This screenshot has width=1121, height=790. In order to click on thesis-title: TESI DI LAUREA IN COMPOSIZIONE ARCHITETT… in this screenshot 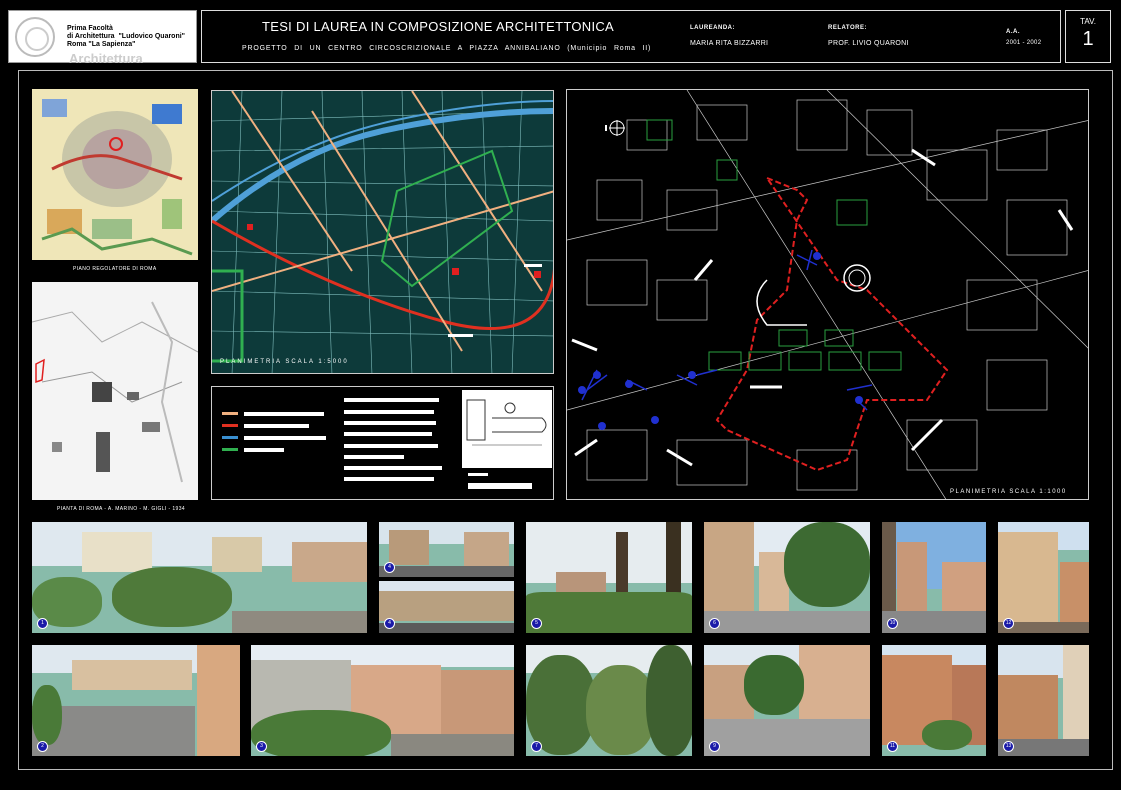, I will do `click(438, 26)`.